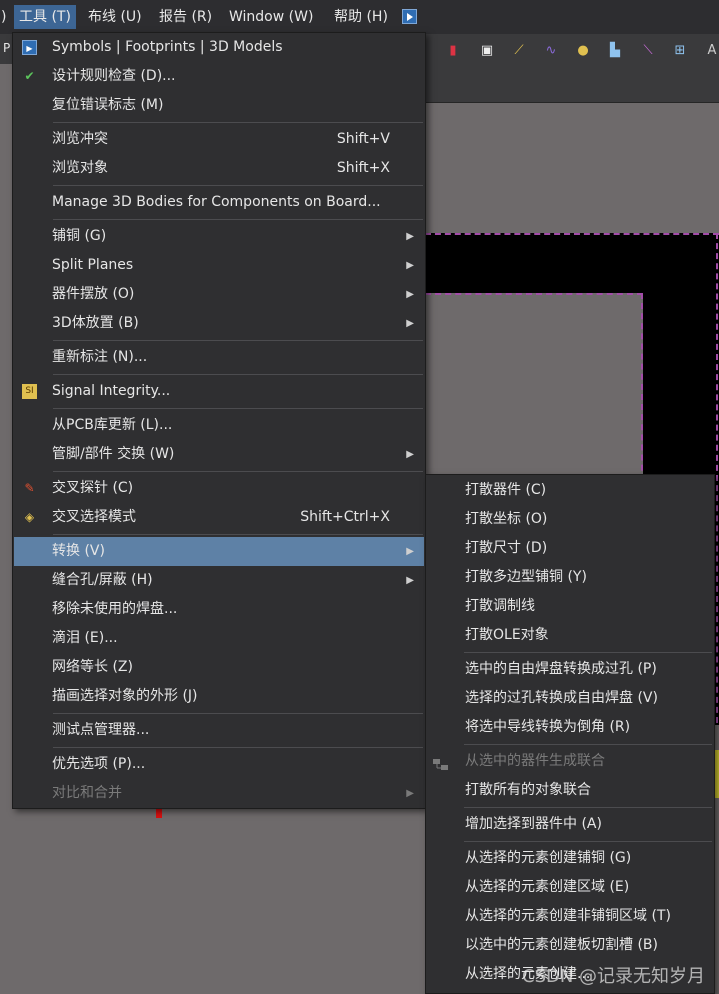  I want to click on submenu-item-via-to-pad: 选择的过孔转换成自由焊盘 (V), so click(570, 698).